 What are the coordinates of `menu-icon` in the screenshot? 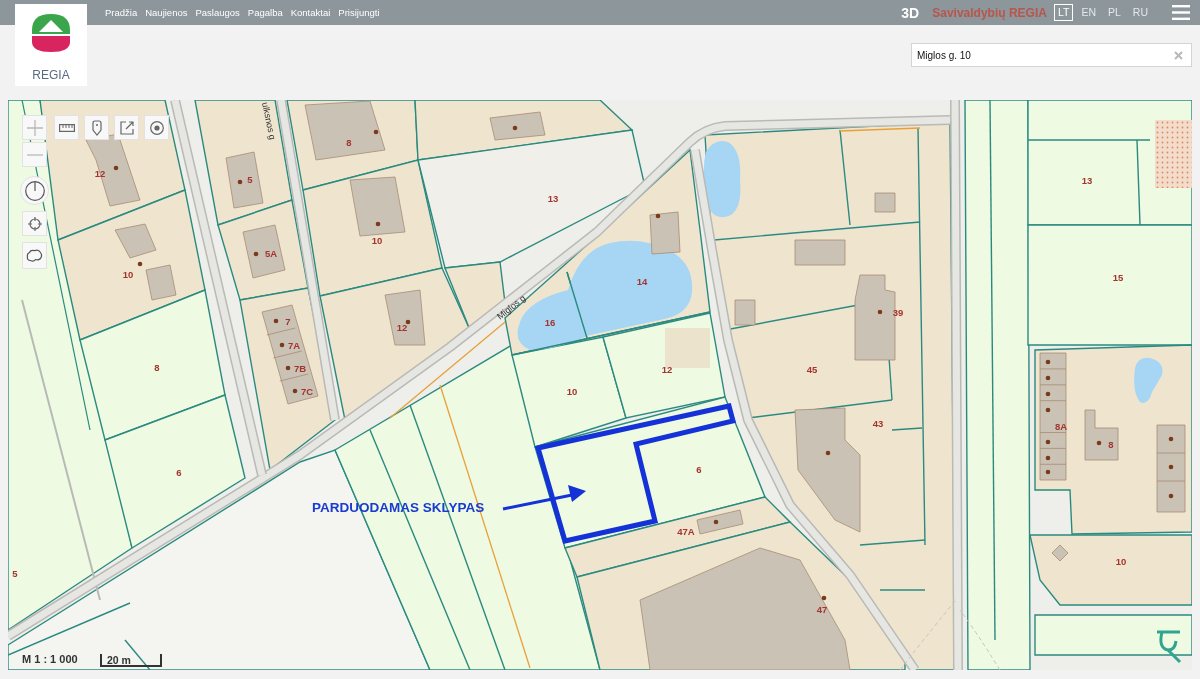 It's located at (1181, 12).